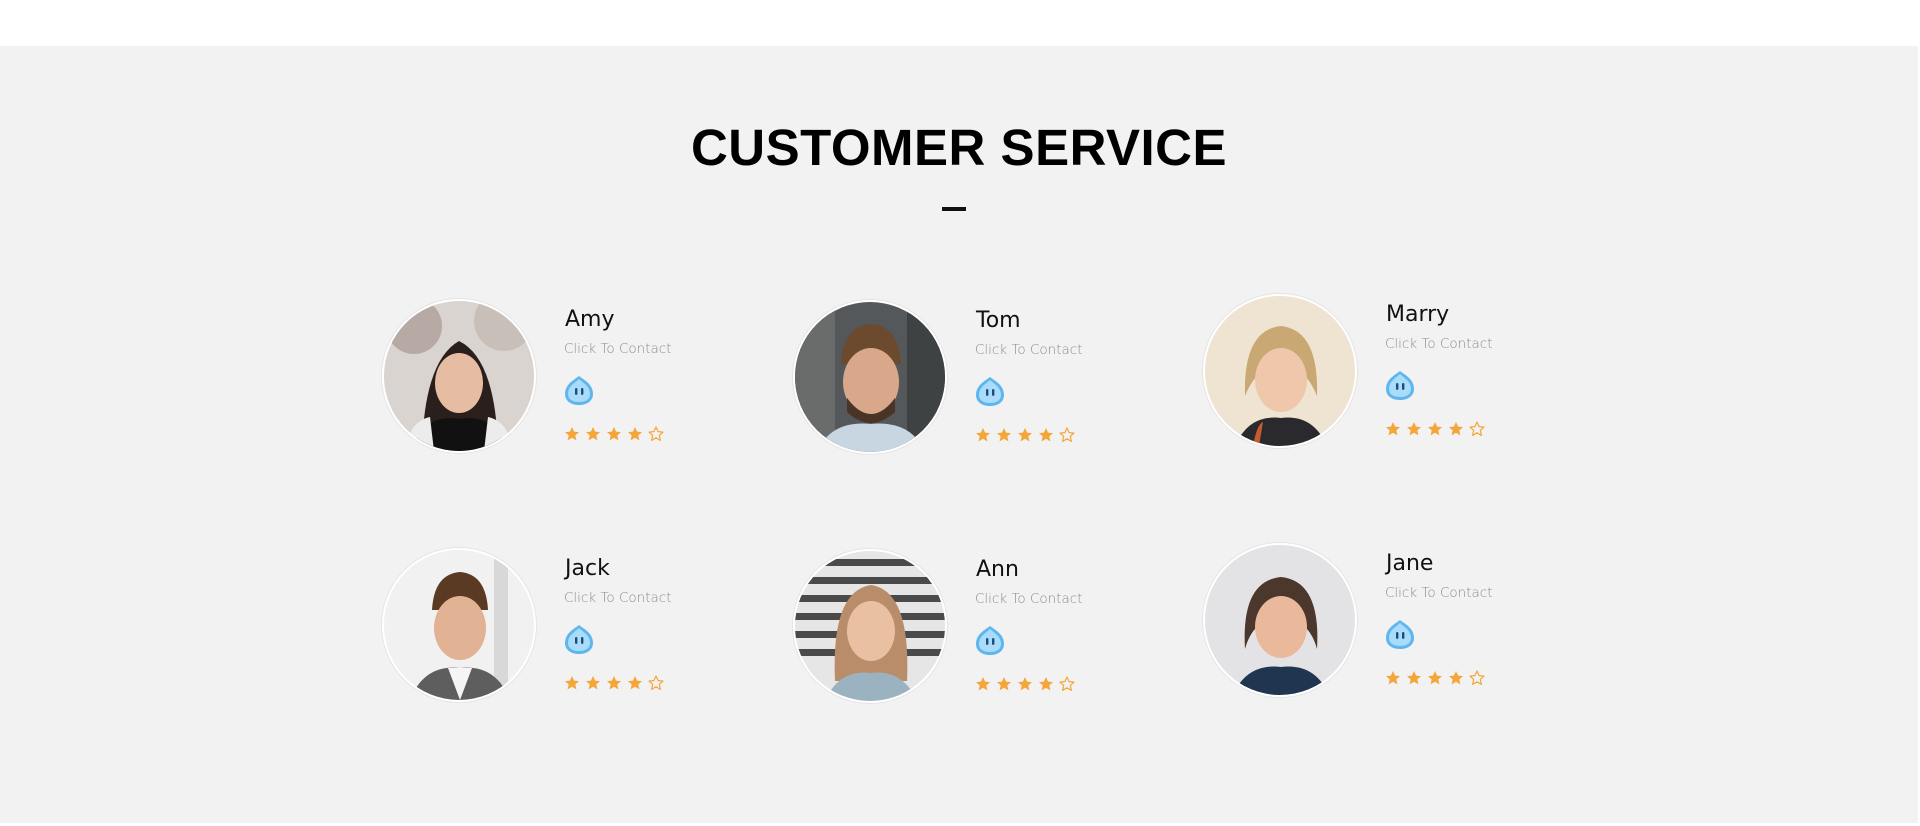 The image size is (1920, 826). What do you see at coordinates (997, 569) in the screenshot?
I see `contact-name: Ann` at bounding box center [997, 569].